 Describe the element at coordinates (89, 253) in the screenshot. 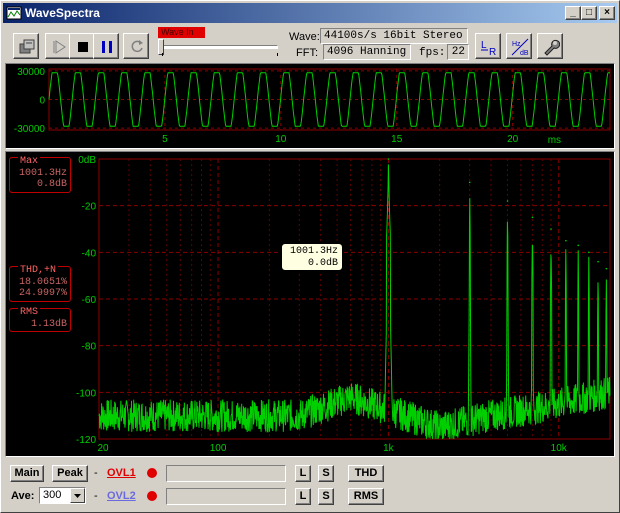

I see `spec-y-tick: -40` at that location.